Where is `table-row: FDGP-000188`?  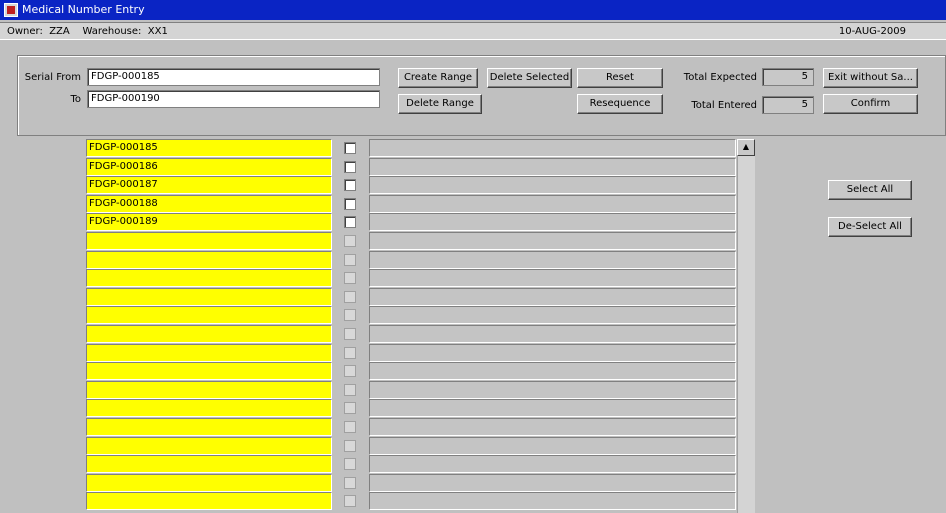
table-row: FDGP-000188 is located at coordinates (370, 203).